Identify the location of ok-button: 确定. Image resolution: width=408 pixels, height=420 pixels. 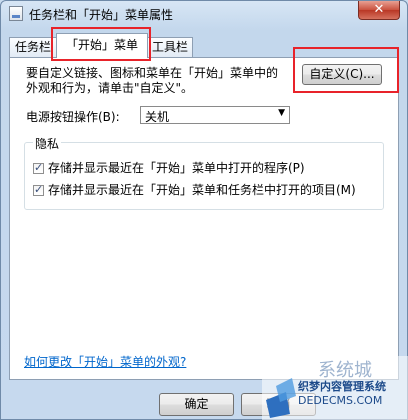
(196, 404).